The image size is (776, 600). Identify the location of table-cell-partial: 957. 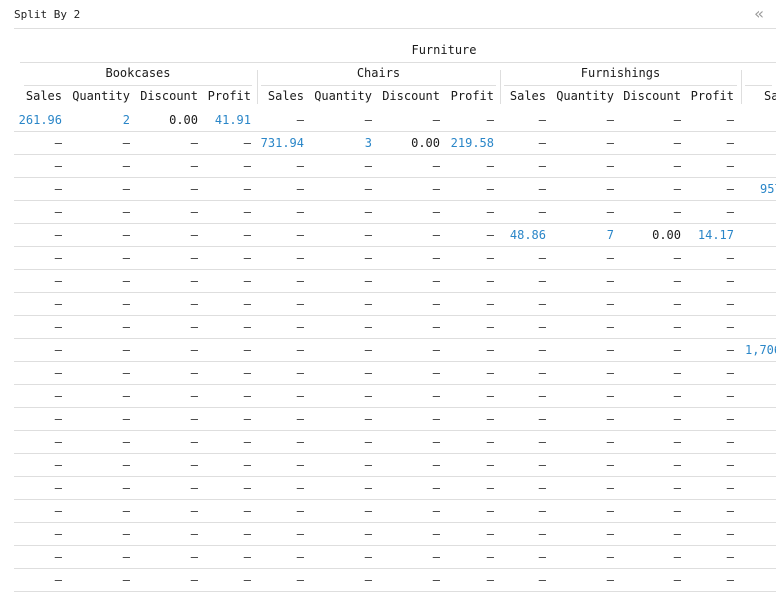
(768, 189).